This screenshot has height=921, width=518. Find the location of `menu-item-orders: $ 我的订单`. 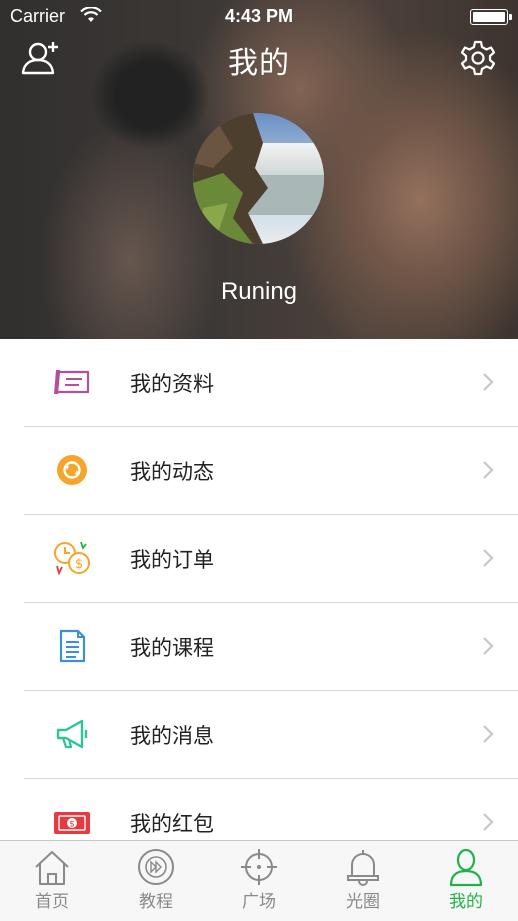

menu-item-orders: $ 我的订单 is located at coordinates (271, 559).